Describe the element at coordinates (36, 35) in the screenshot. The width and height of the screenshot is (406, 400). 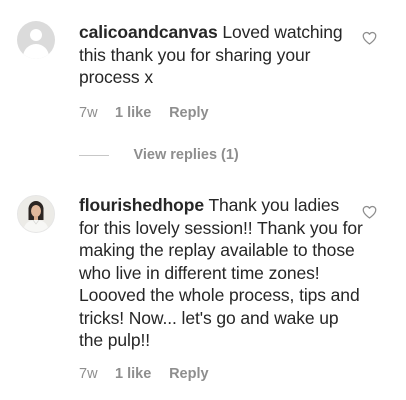
I see `avatar-head-shape` at that location.